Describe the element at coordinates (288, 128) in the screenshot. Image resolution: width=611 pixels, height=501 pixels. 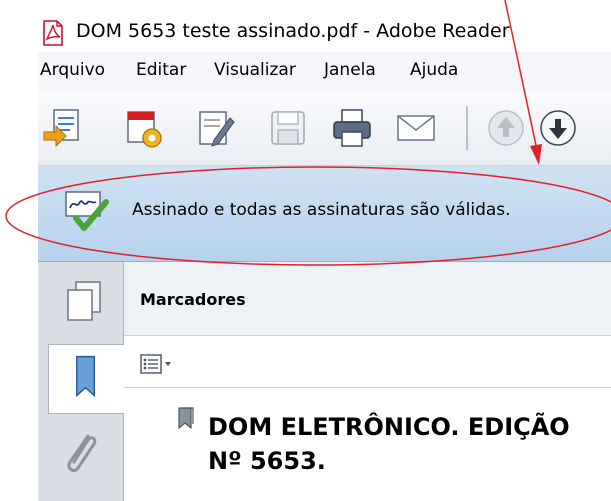
I see `save-icon` at that location.